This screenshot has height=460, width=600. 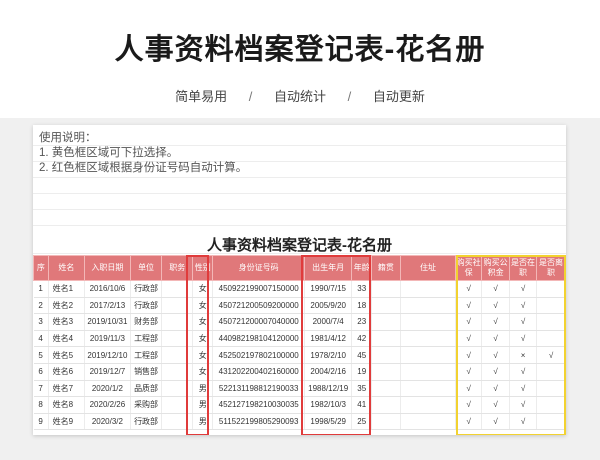 I want to click on cell-seq: 3, so click(x=41, y=322).